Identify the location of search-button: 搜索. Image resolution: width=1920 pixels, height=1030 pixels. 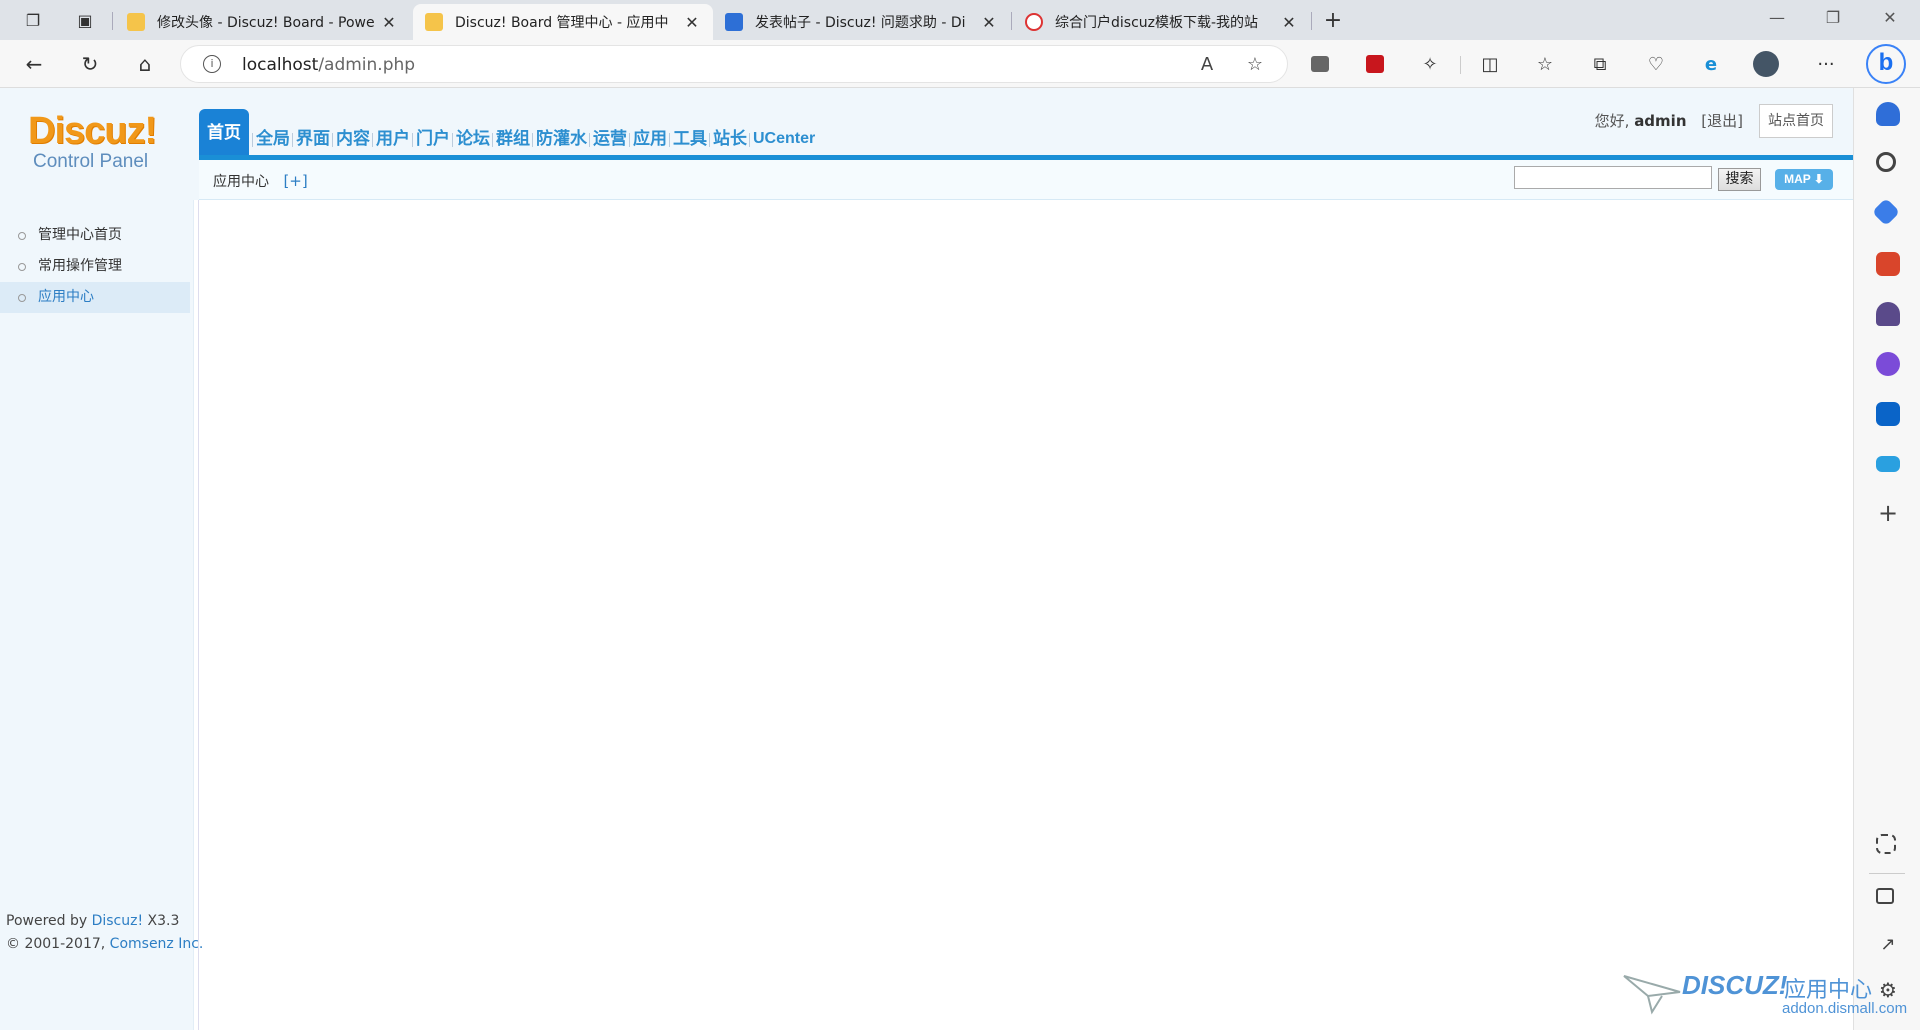
(1739, 179).